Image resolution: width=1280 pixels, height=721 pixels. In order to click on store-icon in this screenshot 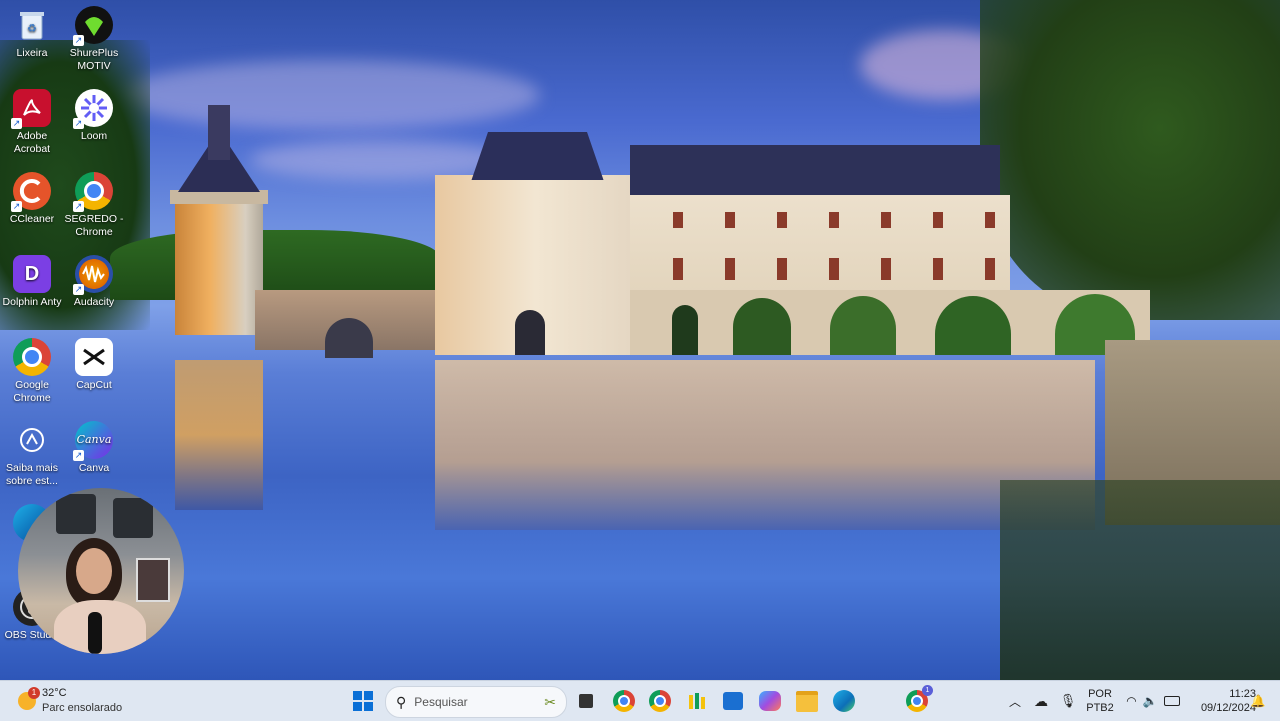, I will do `click(733, 701)`.